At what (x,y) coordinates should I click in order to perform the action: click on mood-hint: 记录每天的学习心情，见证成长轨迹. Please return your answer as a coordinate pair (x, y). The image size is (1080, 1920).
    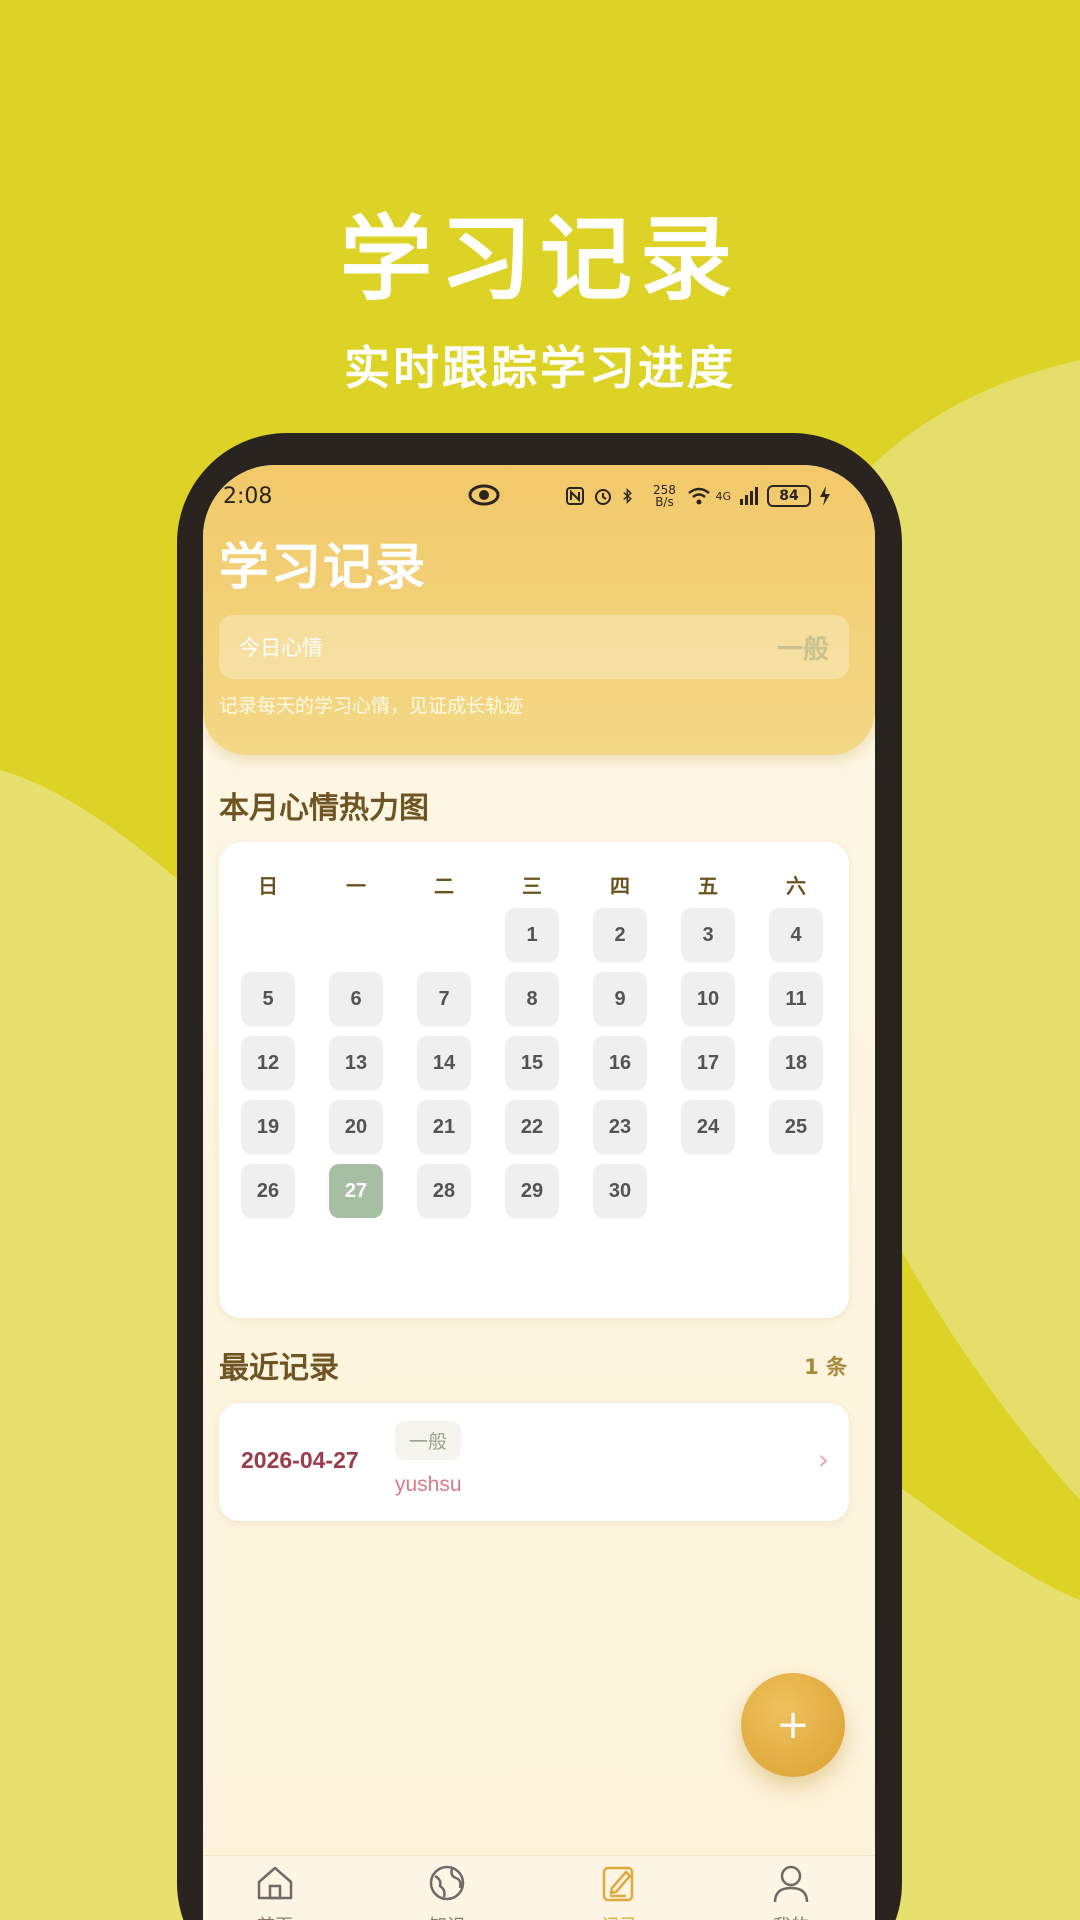
    Looking at the image, I should click on (371, 706).